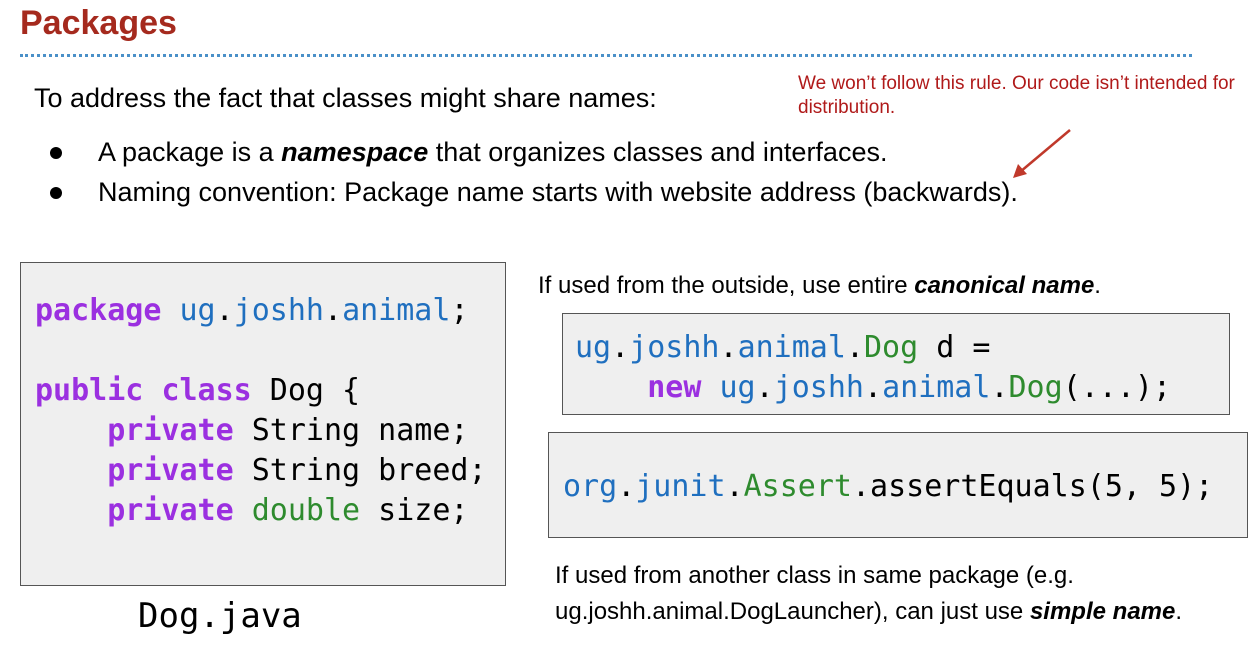 The height and width of the screenshot is (652, 1250). I want to click on code-text: size;, so click(414, 510).